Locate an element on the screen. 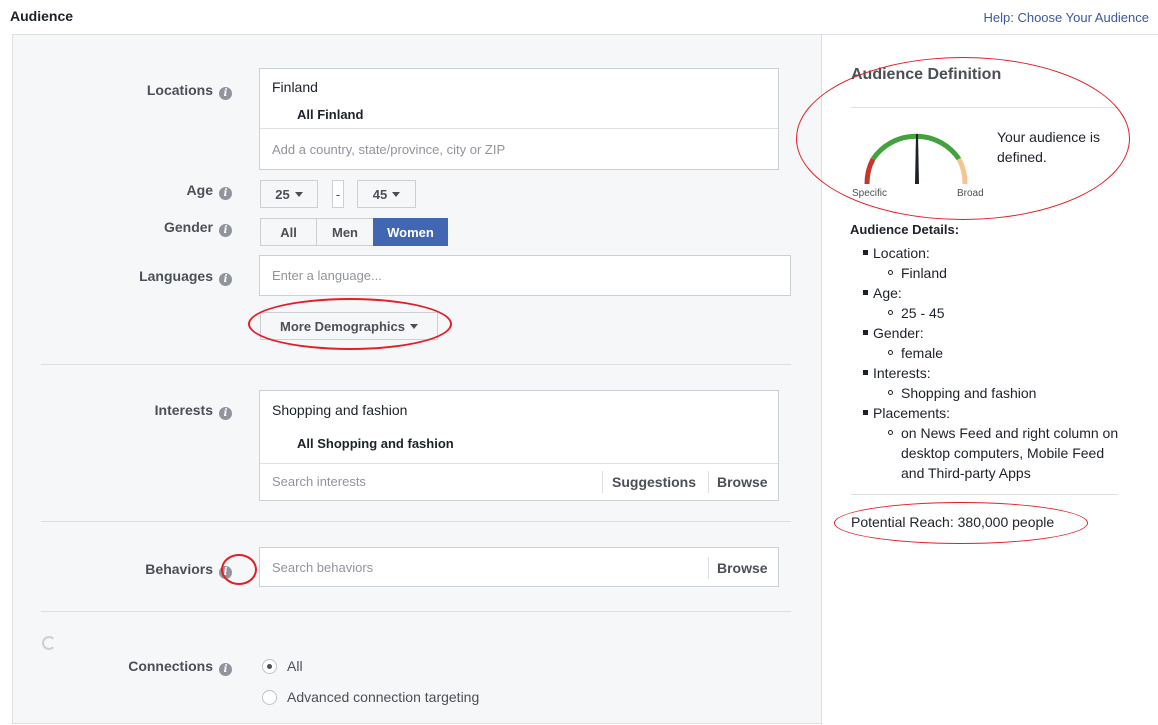 The width and height of the screenshot is (1158, 725). gender-label: Gender i is located at coordinates (132, 228).